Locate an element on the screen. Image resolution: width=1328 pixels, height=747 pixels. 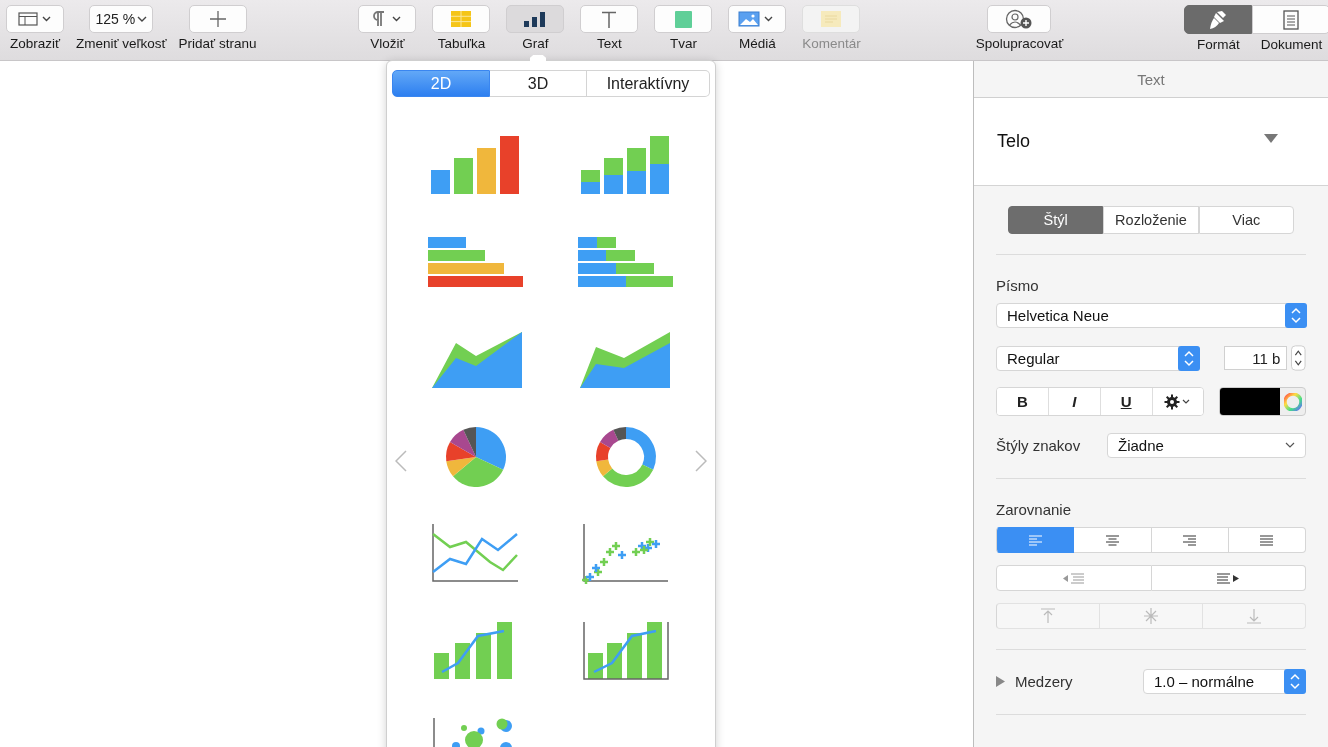
toolbar-label: Spolupracovať is located at coordinates (1019, 44).